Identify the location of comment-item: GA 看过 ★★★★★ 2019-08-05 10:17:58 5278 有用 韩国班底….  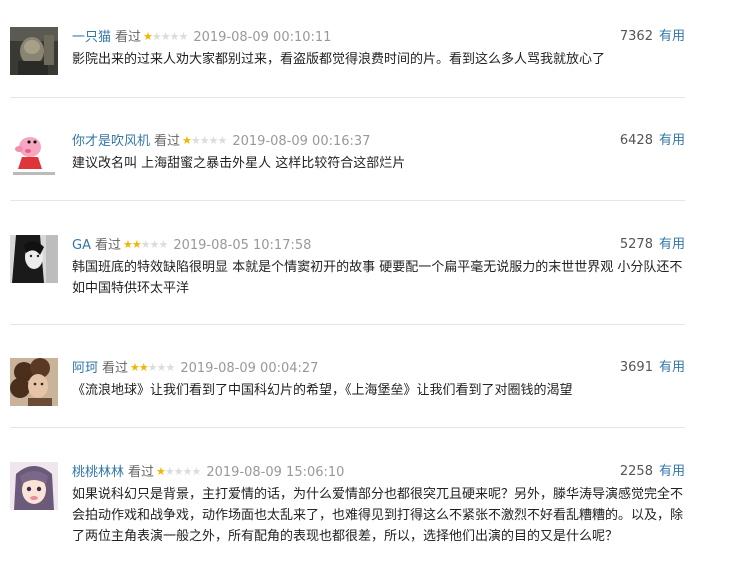
(347, 270).